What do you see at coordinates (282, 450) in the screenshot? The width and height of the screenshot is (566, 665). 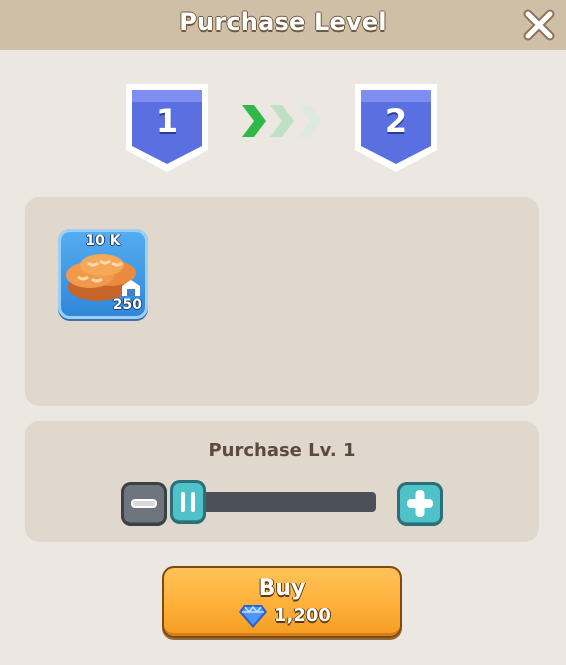 I see `purchase-level-label: Purchase Lv. 1` at bounding box center [282, 450].